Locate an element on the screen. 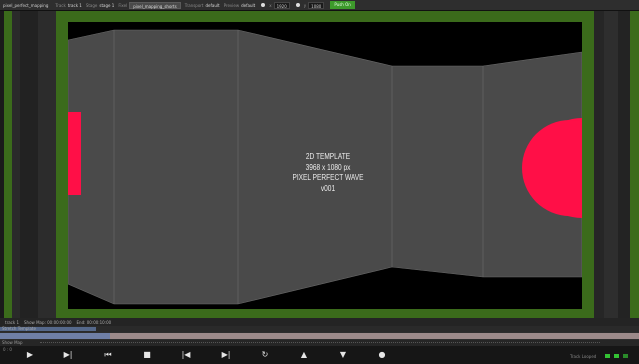 The image size is (639, 364). timeline-track-media is located at coordinates (319, 336).